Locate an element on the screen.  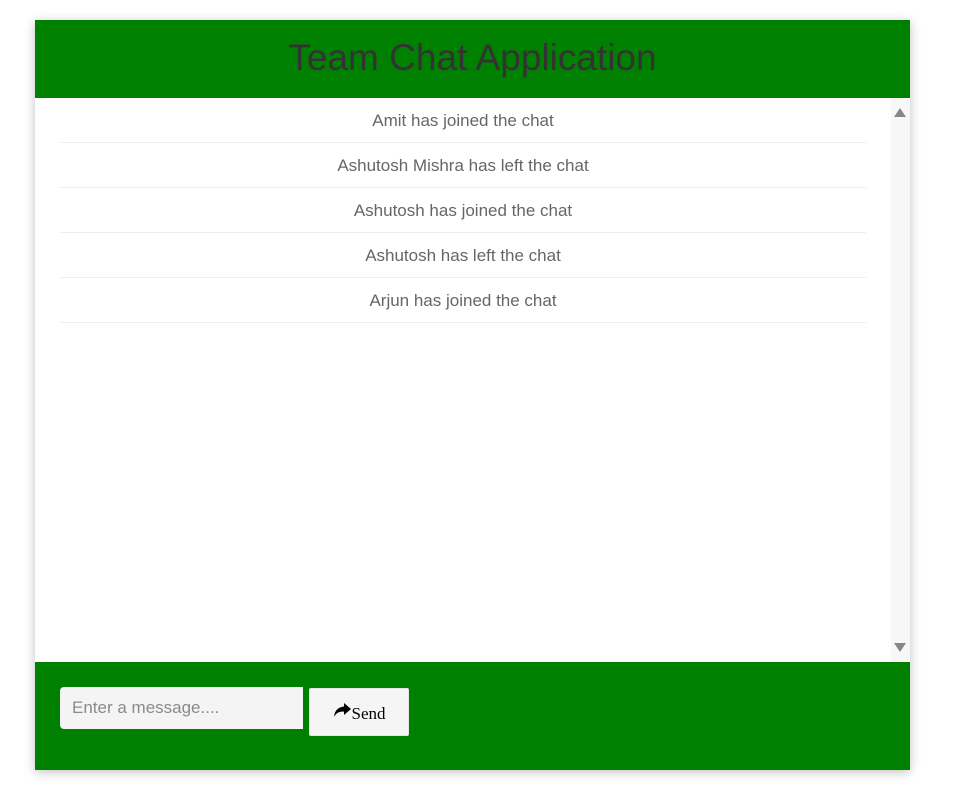
list-item: Ashutosh has joined the chat is located at coordinates (463, 210).